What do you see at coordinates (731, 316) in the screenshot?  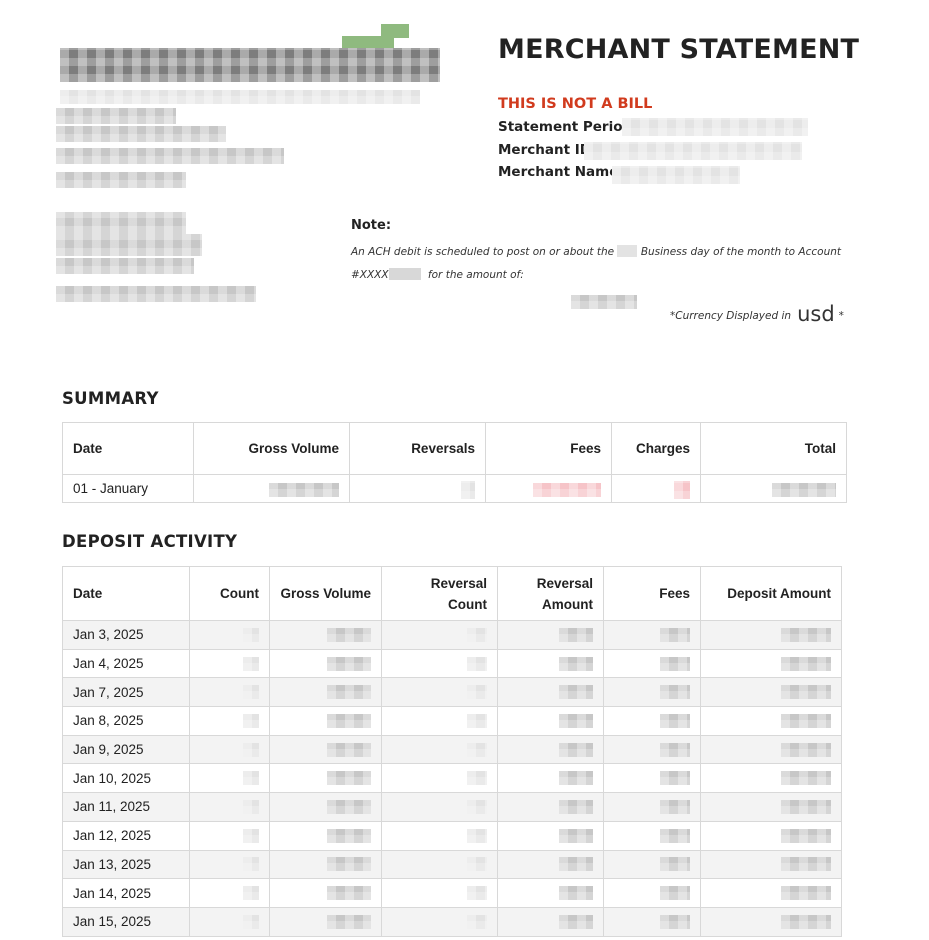 I see `currency-prefix: *Currency Displayed in` at bounding box center [731, 316].